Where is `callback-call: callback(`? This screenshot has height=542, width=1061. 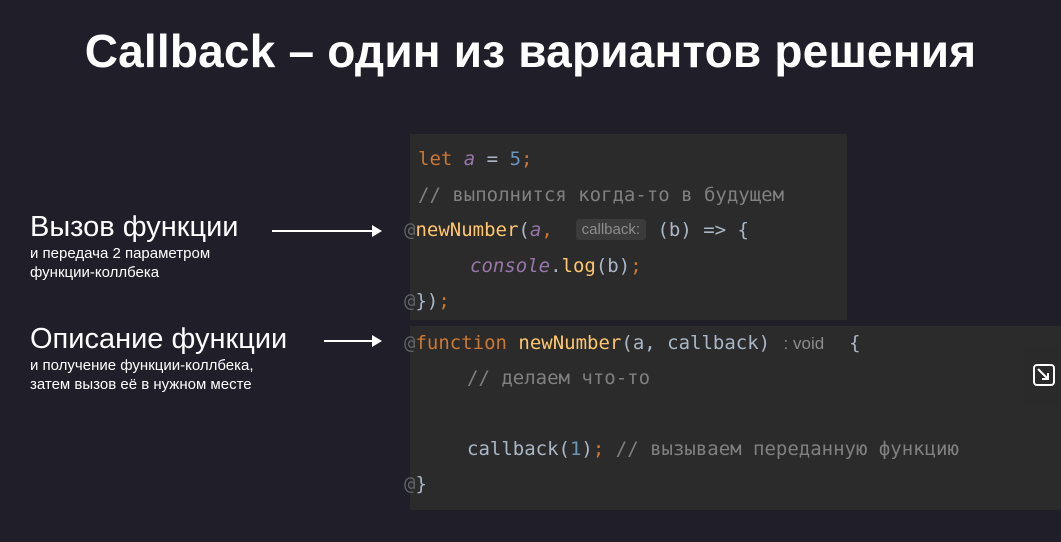 callback-call: callback( is located at coordinates (518, 449).